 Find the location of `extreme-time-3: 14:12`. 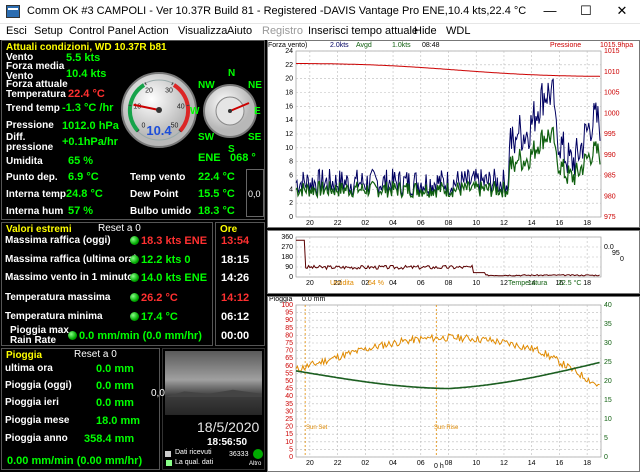

extreme-time-3: 14:12 is located at coordinates (235, 298).